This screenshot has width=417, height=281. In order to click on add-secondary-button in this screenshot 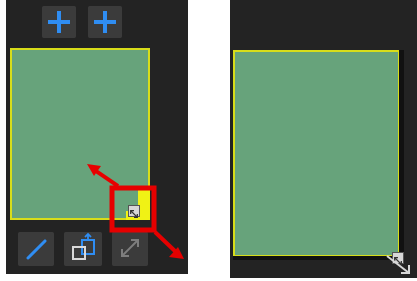, I will do `click(105, 22)`.